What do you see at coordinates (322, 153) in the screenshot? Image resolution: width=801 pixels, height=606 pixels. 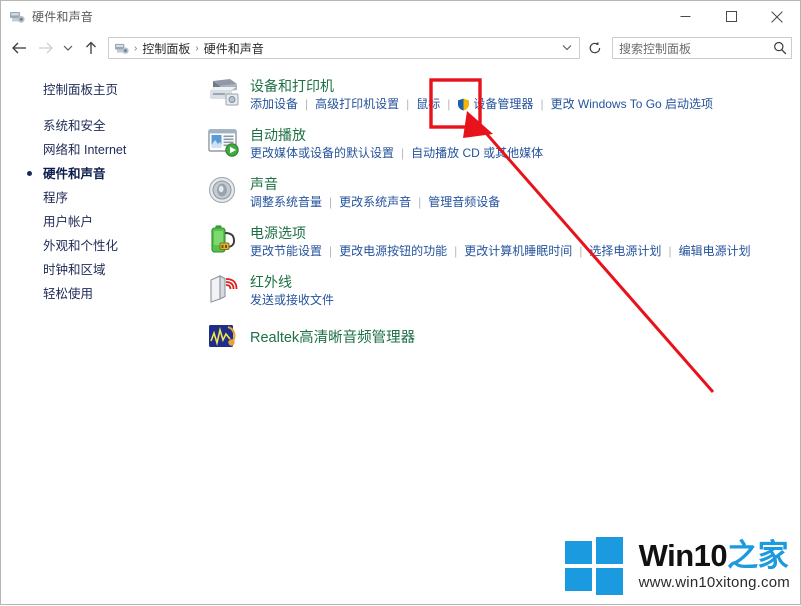 I see `link-change-default-settings-for-media: 更改媒体或设备的默认设置` at bounding box center [322, 153].